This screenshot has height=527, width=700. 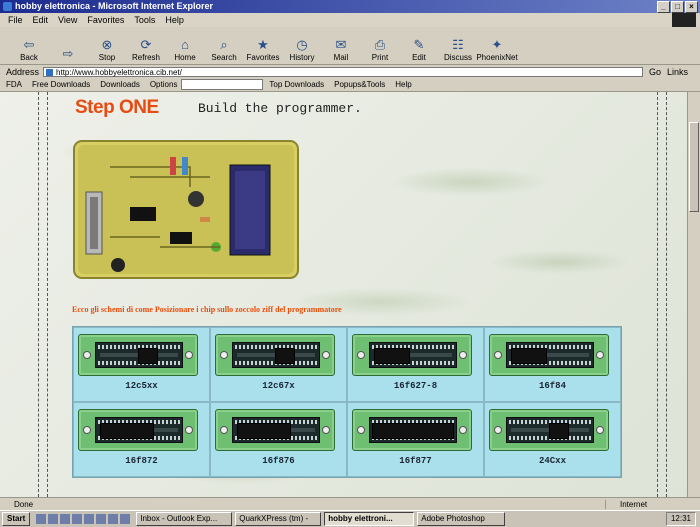 What do you see at coordinates (29, 50) in the screenshot?
I see `back-button: ⇦ Back` at bounding box center [29, 50].